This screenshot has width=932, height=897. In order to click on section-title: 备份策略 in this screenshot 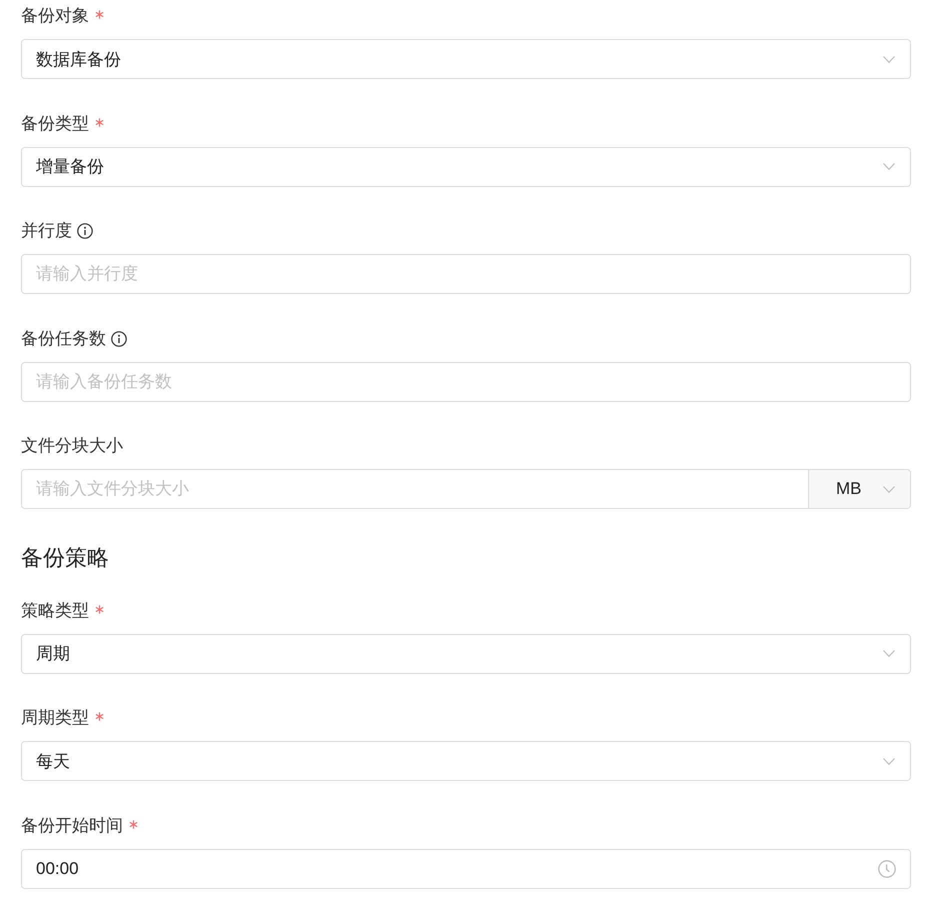, I will do `click(65, 558)`.